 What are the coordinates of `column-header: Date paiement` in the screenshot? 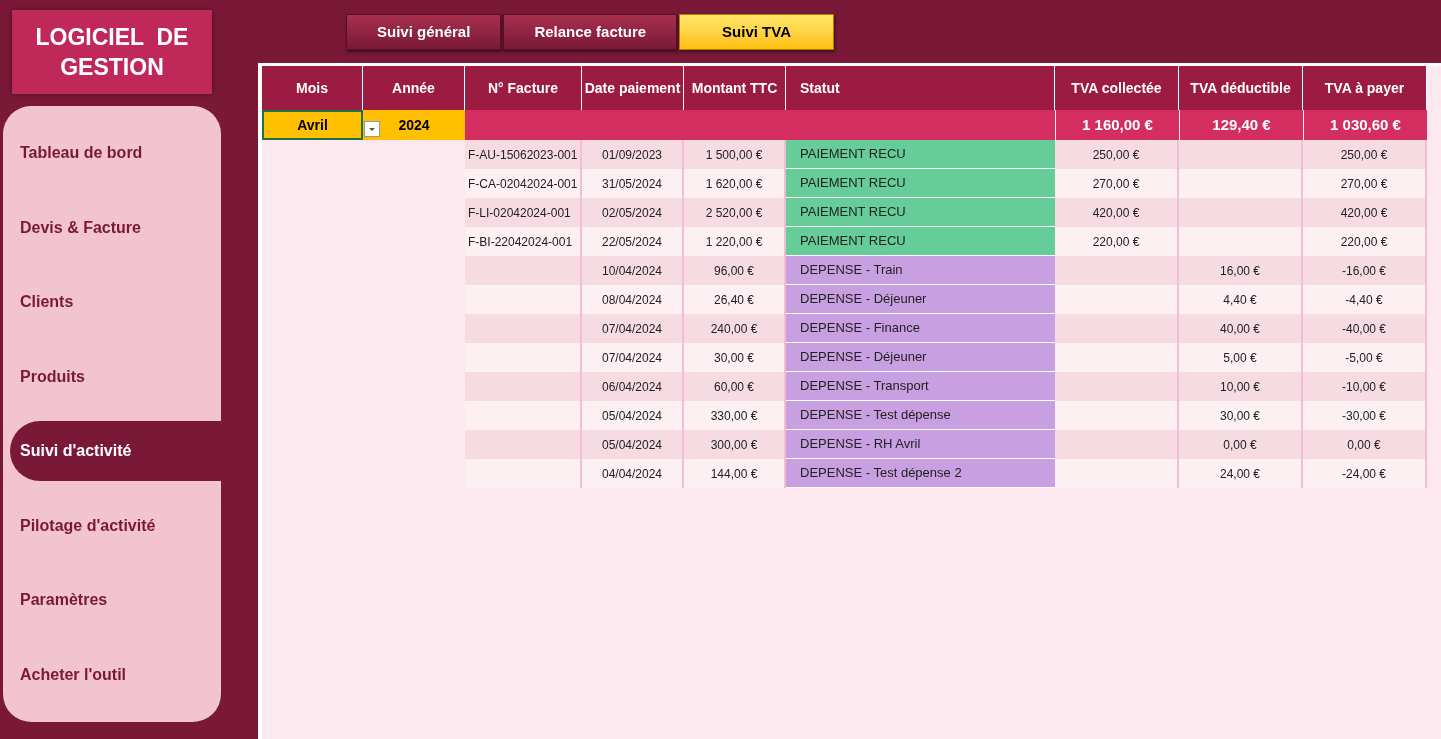 It's located at (633, 88).